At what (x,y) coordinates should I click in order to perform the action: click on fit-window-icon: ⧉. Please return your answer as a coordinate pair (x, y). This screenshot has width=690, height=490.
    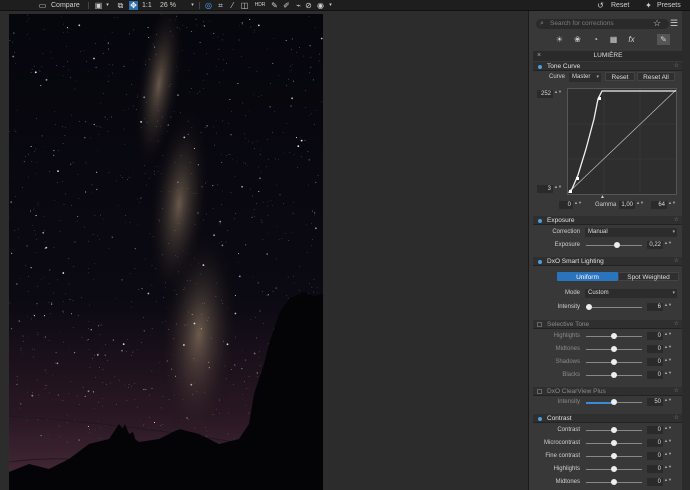
    Looking at the image, I should click on (120, 5).